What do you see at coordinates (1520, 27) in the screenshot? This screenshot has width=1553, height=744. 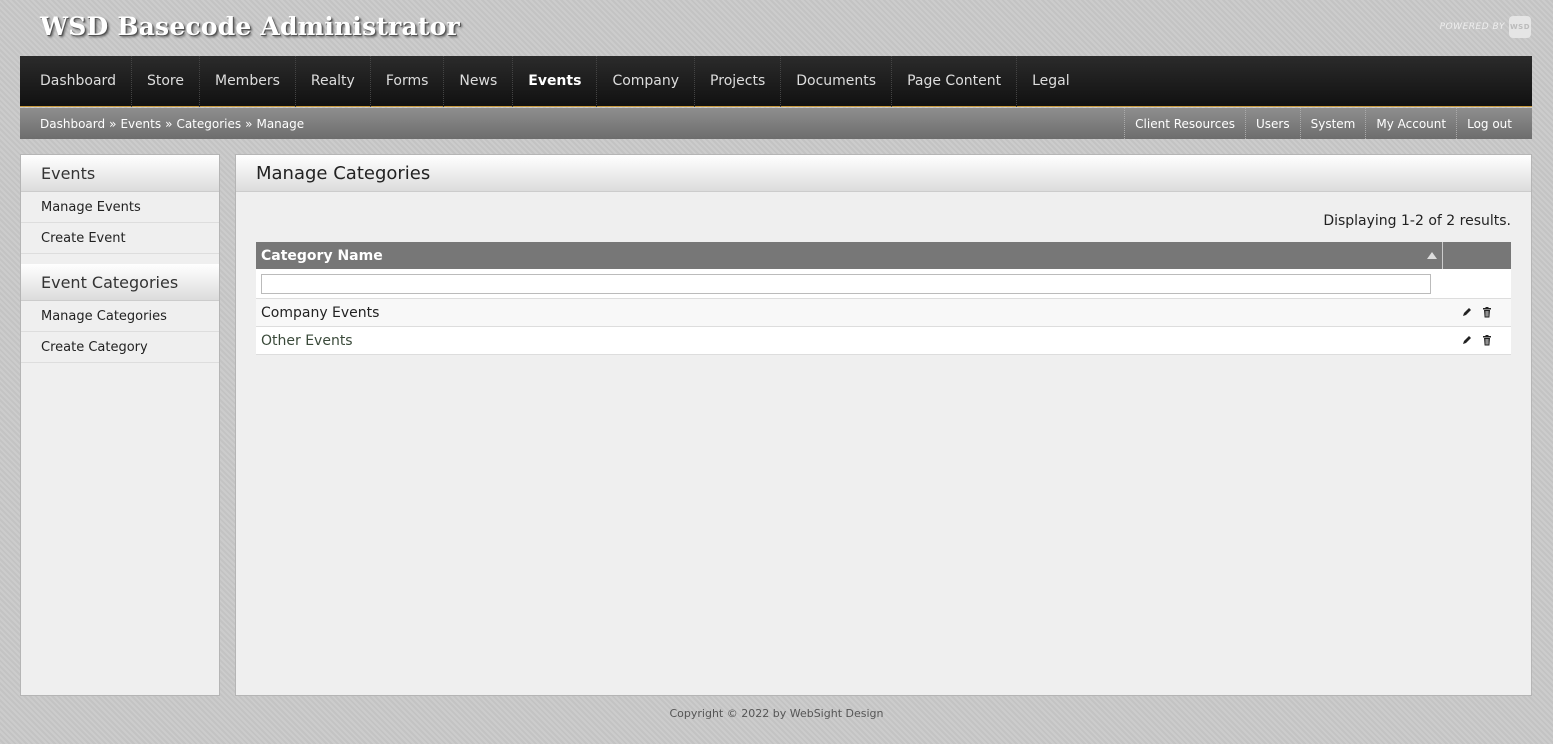 I see `wsd-logo-icon: WSD` at bounding box center [1520, 27].